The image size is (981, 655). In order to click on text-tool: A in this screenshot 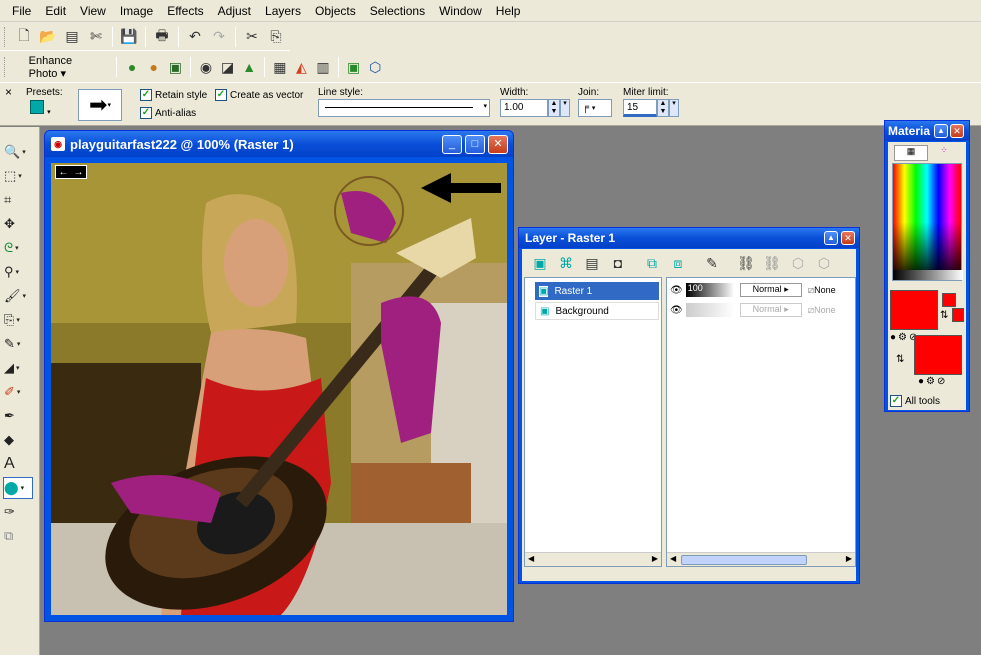, I will do `click(19, 464)`.